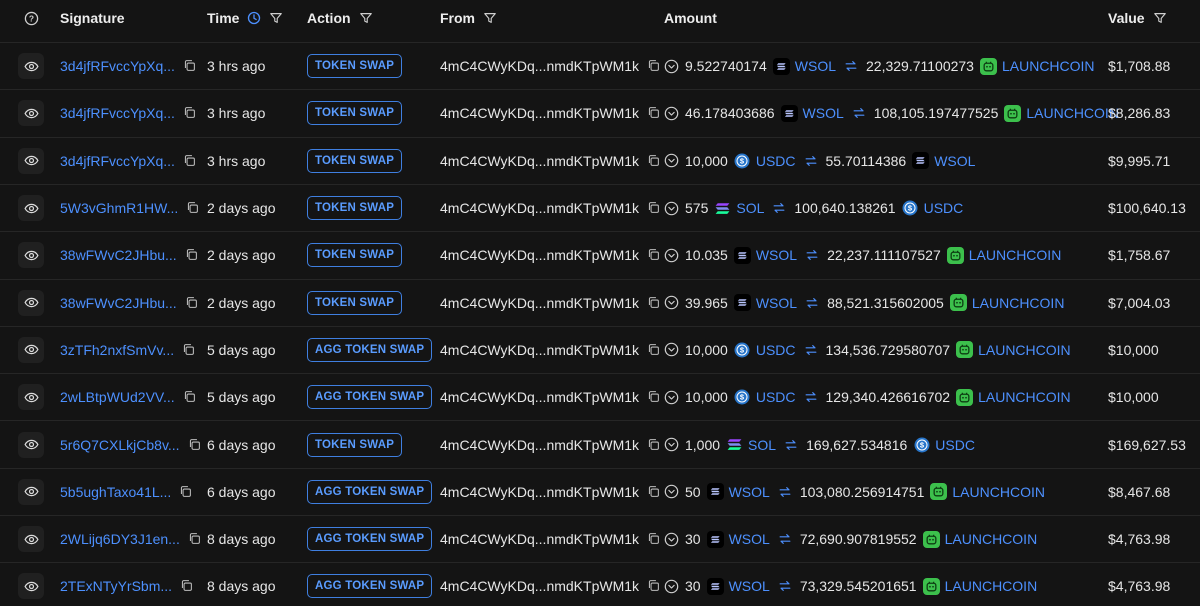 The height and width of the screenshot is (606, 1200). What do you see at coordinates (254, 18) in the screenshot?
I see `clock-icon` at bounding box center [254, 18].